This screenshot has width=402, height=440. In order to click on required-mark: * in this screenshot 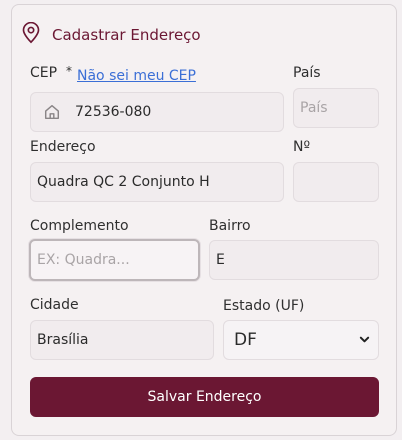, I will do `click(69, 71)`.